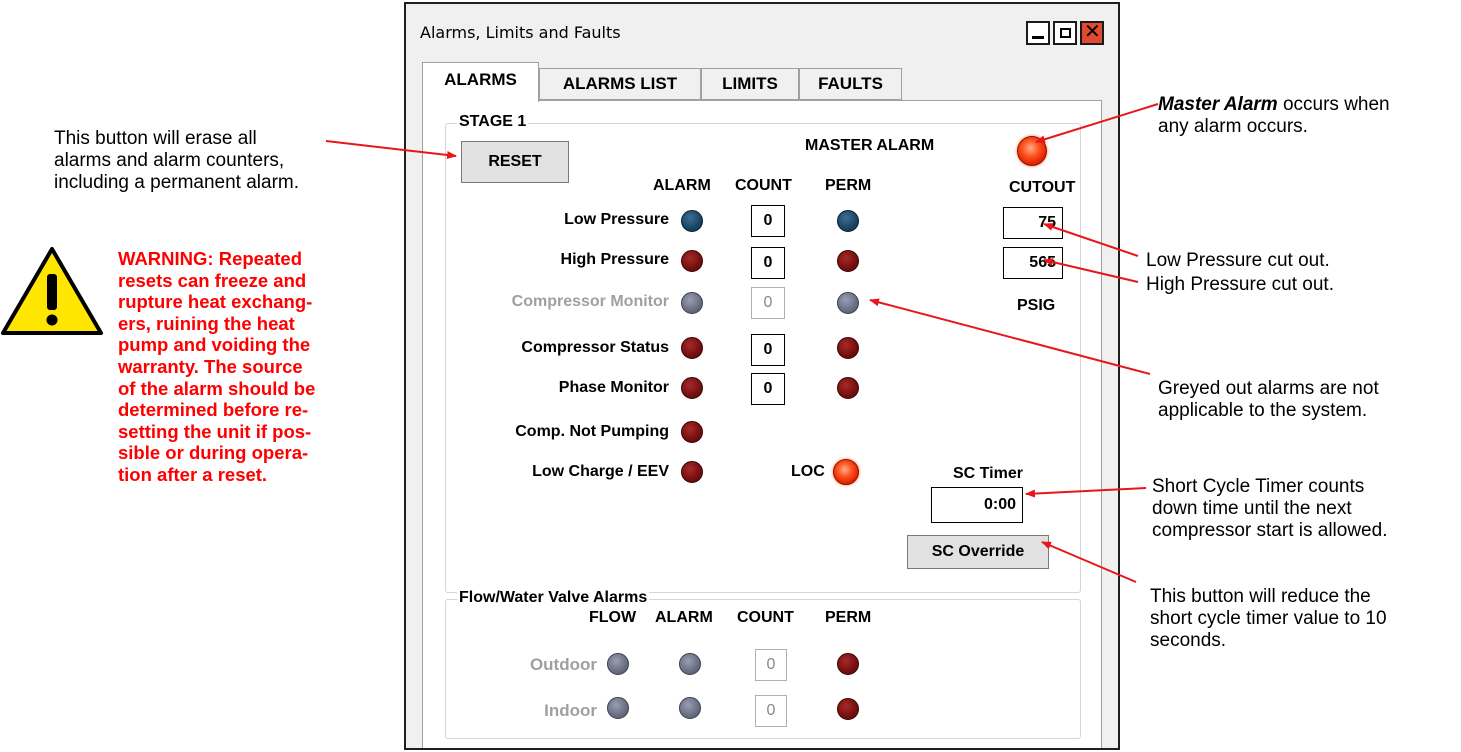 This screenshot has height=752, width=1461. I want to click on greyed-out-arrow, so click(1010, 336).